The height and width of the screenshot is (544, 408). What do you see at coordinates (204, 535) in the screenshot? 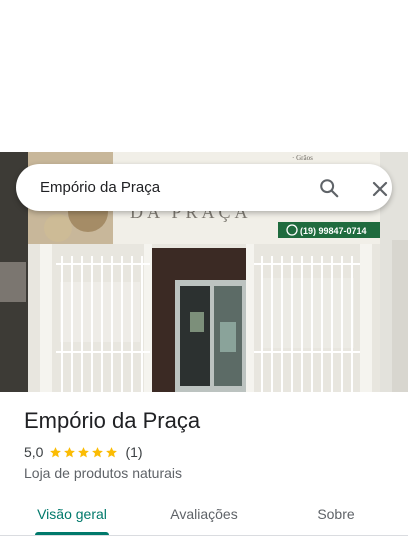
I see `tabs-divider` at bounding box center [204, 535].